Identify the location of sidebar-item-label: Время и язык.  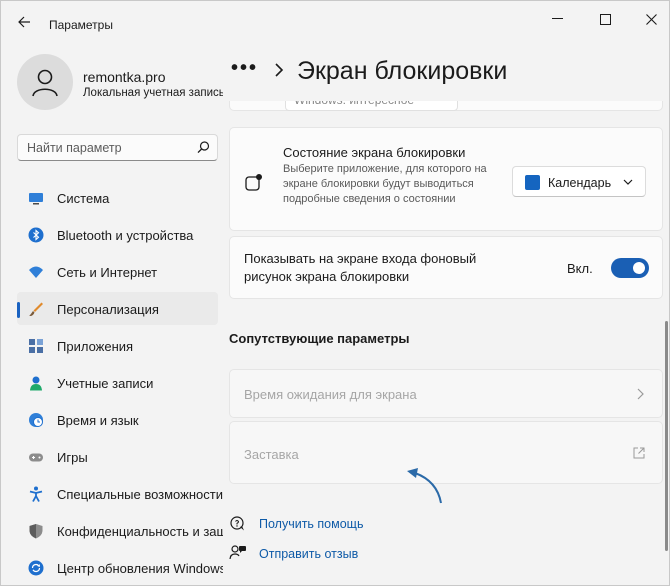
(98, 420).